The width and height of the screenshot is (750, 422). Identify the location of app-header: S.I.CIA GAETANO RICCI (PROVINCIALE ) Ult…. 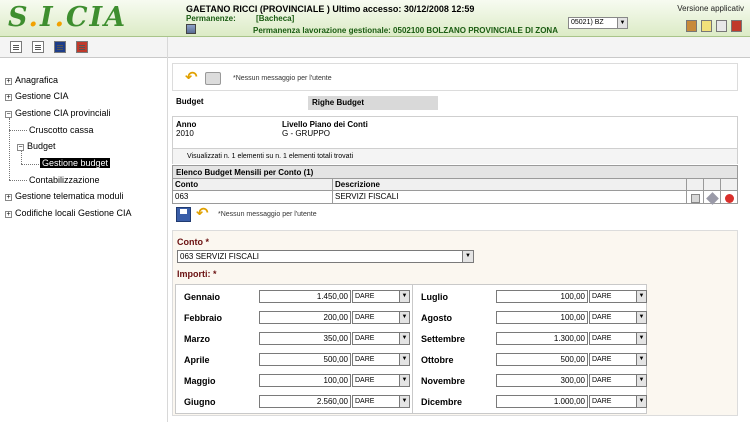
(375, 18).